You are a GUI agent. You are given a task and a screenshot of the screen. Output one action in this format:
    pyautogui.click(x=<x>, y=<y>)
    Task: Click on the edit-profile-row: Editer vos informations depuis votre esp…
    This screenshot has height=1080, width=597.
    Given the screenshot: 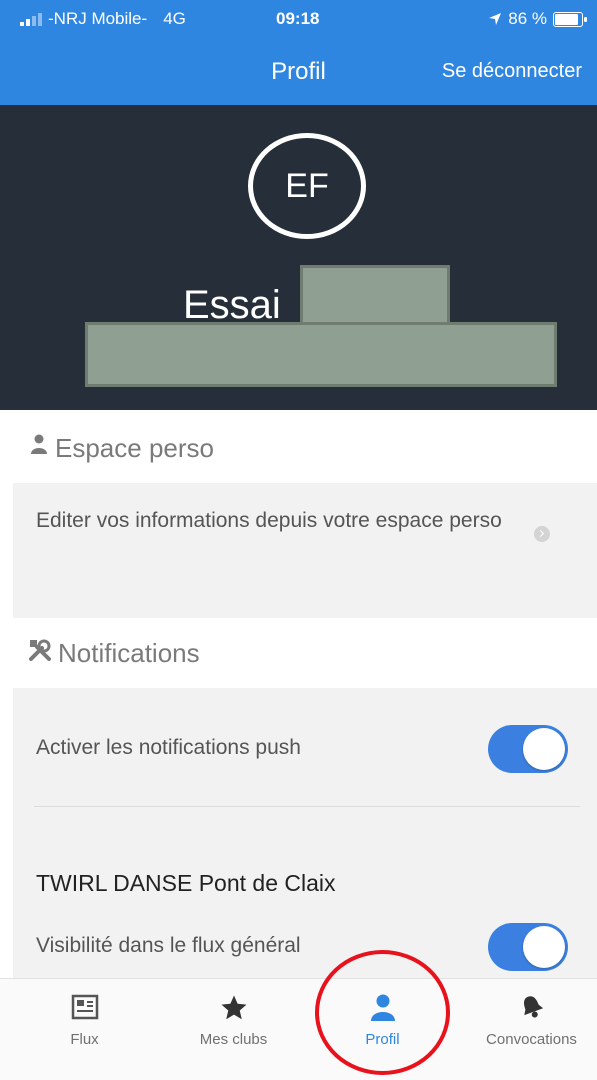 What is the action you would take?
    pyautogui.click(x=305, y=550)
    